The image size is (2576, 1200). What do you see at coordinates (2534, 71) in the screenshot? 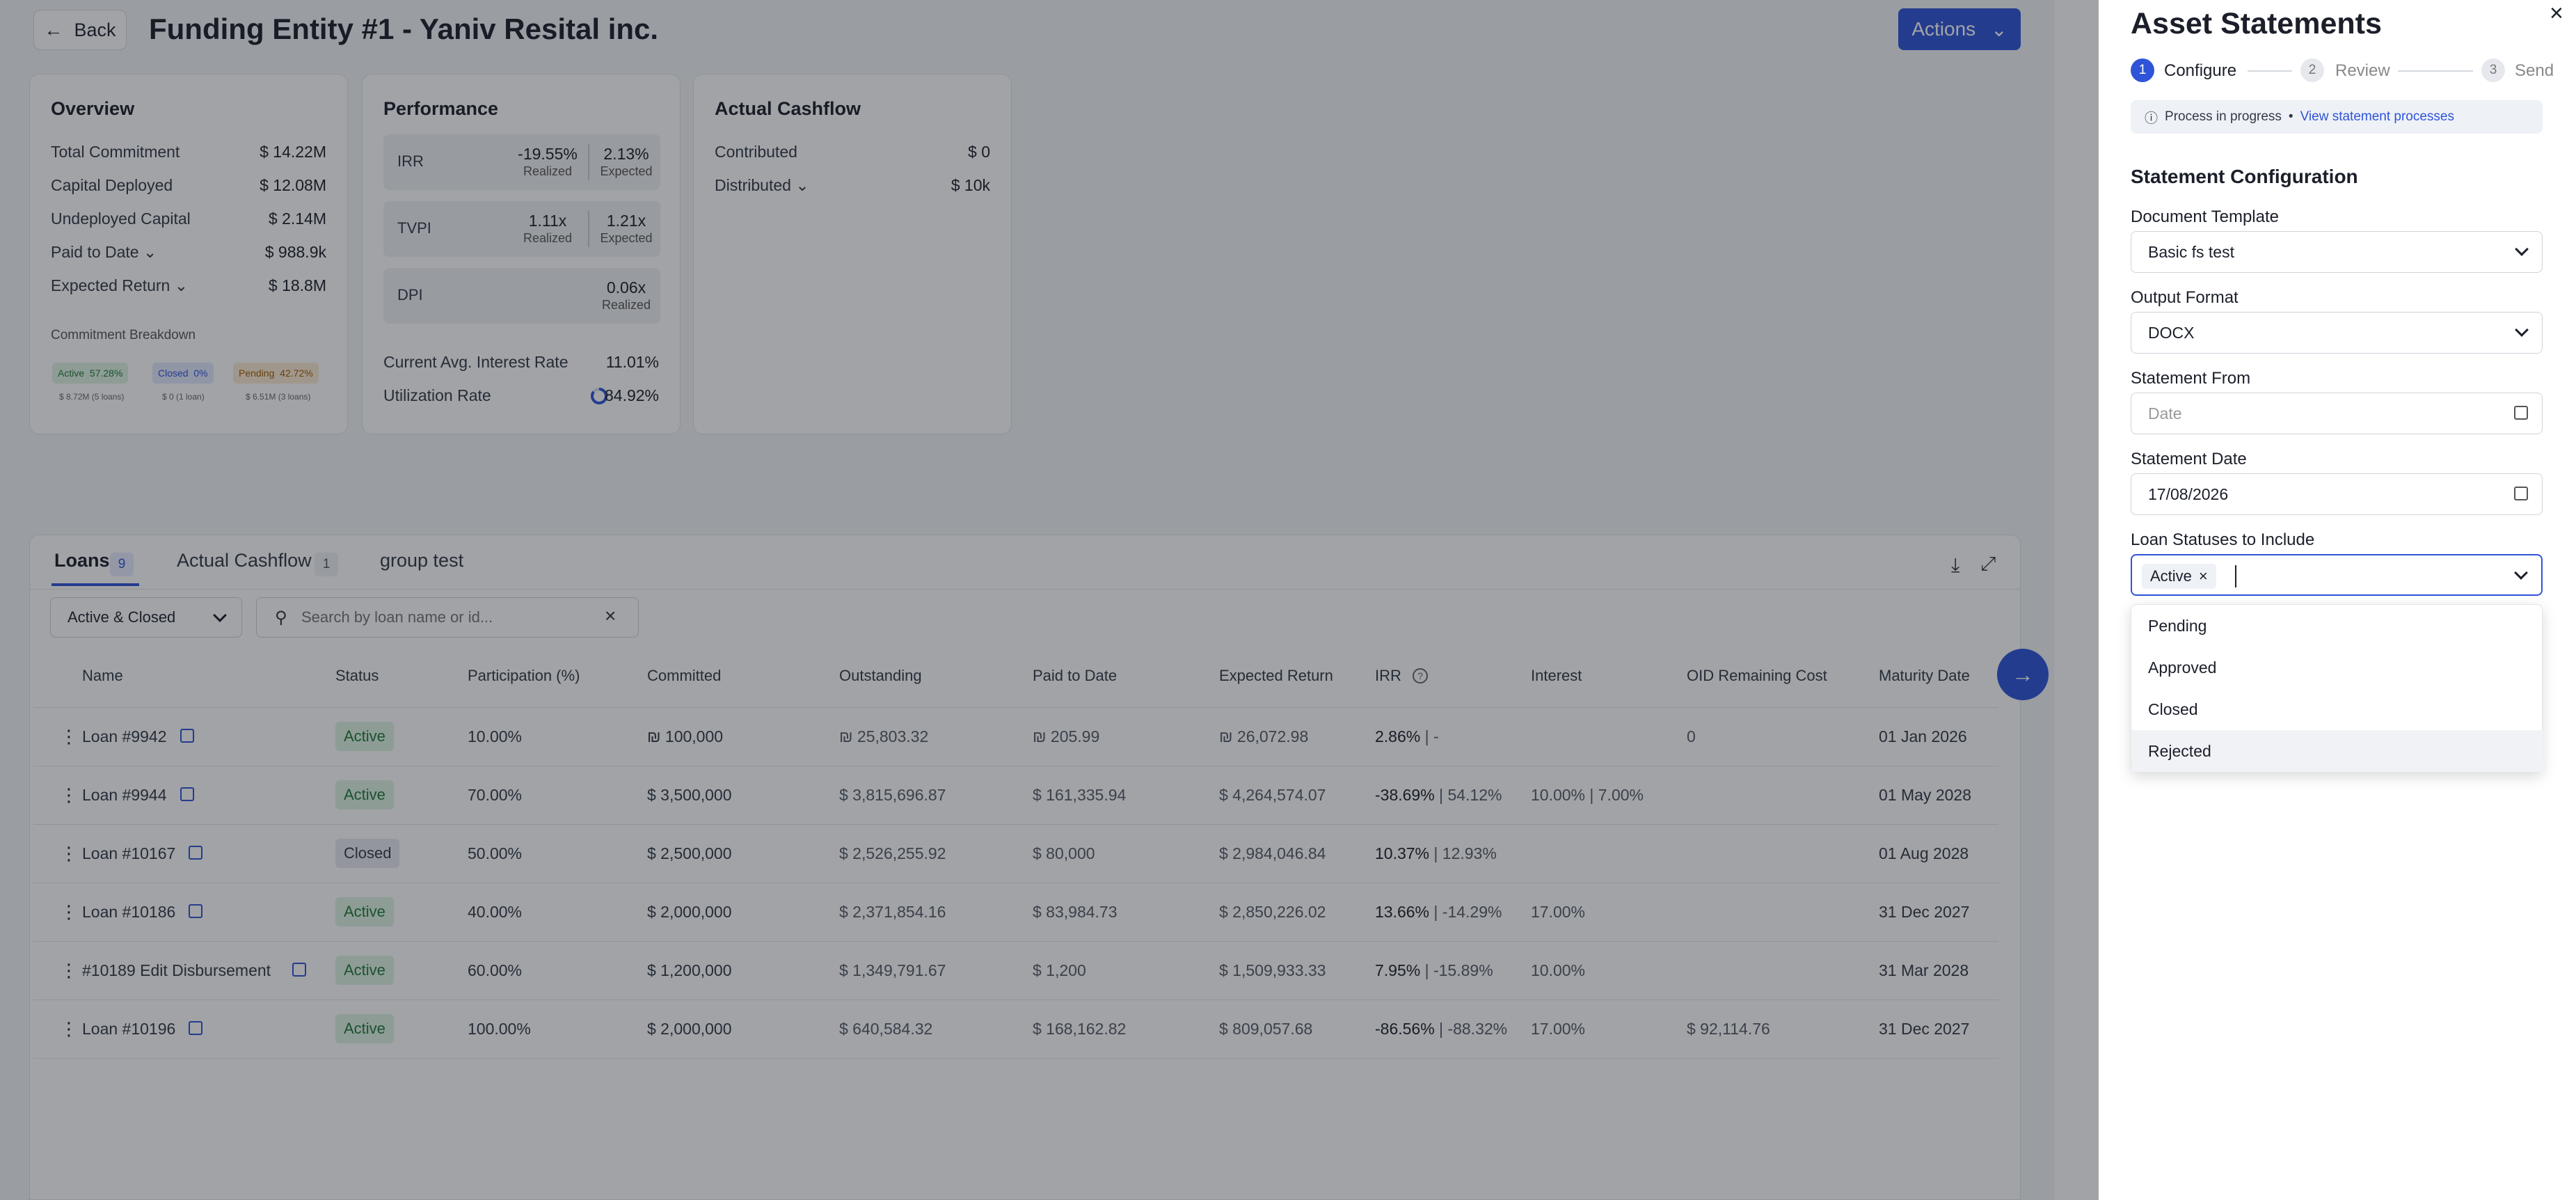
I see `step-send: Send` at bounding box center [2534, 71].